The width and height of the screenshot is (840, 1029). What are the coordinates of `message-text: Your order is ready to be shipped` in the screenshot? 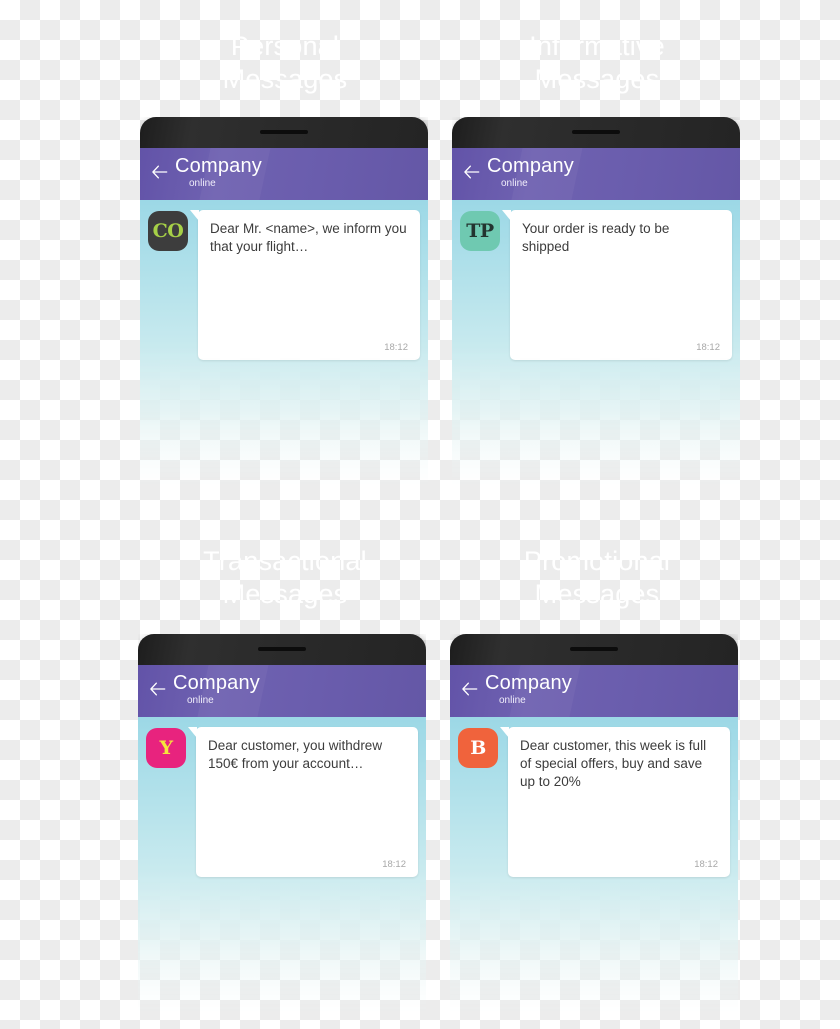 It's located at (596, 237).